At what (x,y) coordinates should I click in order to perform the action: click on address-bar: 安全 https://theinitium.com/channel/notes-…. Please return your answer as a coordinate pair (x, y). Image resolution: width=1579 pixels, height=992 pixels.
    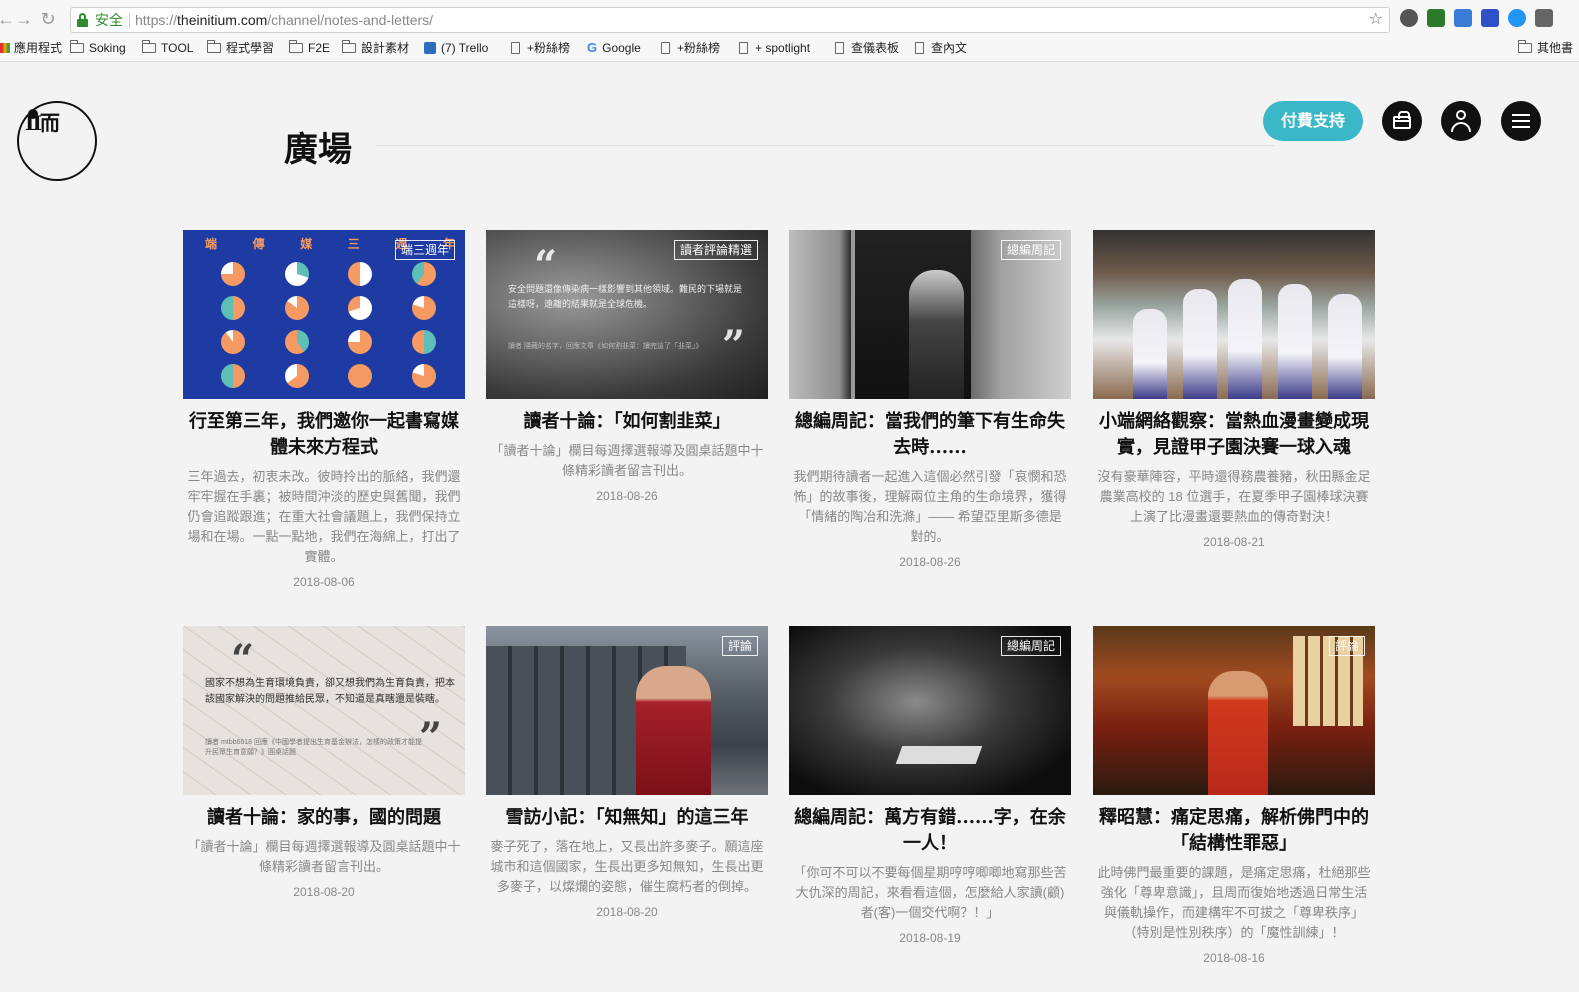
    Looking at the image, I should click on (730, 20).